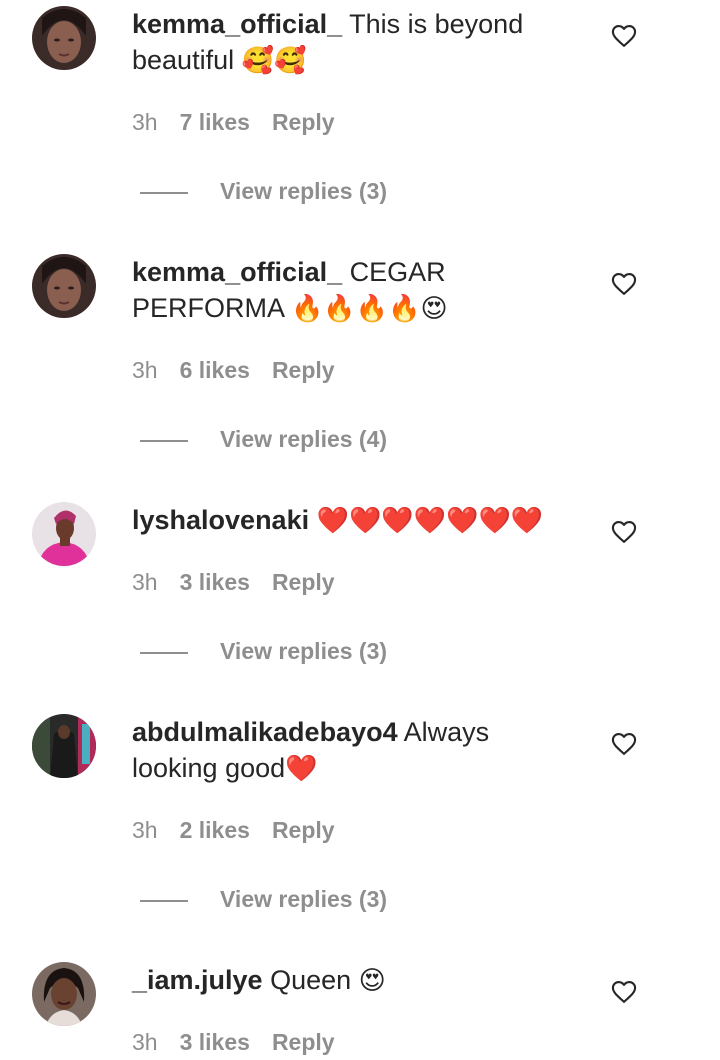 The height and width of the screenshot is (1060, 720). I want to click on comment-emoji: 😍, so click(372, 980).